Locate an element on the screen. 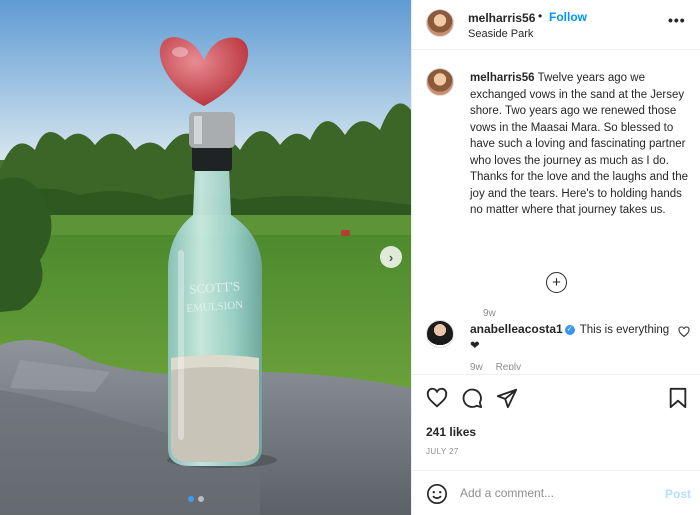 The image size is (700, 515). comment-body: This is everything is located at coordinates (624, 330).